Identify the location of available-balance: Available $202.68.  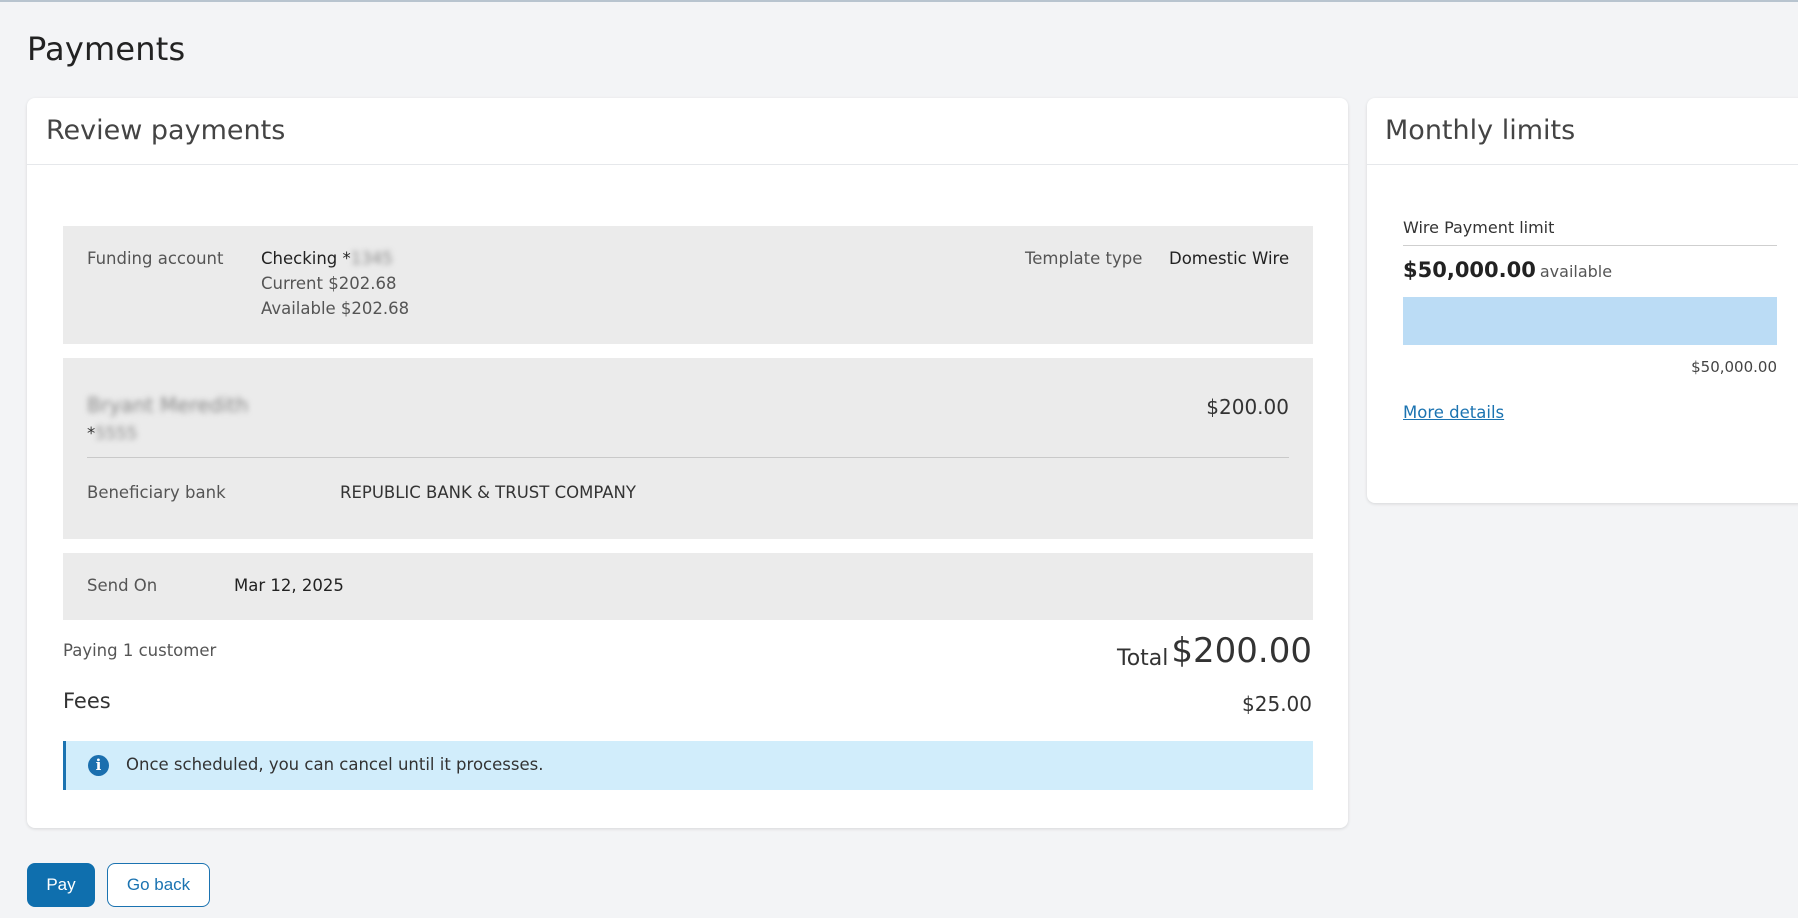
(335, 308).